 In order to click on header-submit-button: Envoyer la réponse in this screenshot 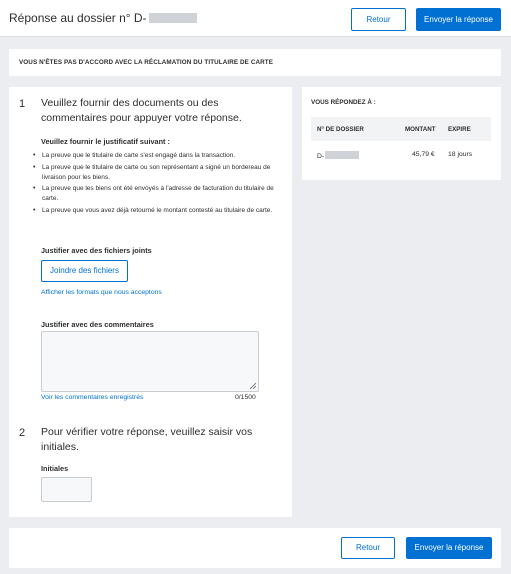, I will do `click(458, 19)`.